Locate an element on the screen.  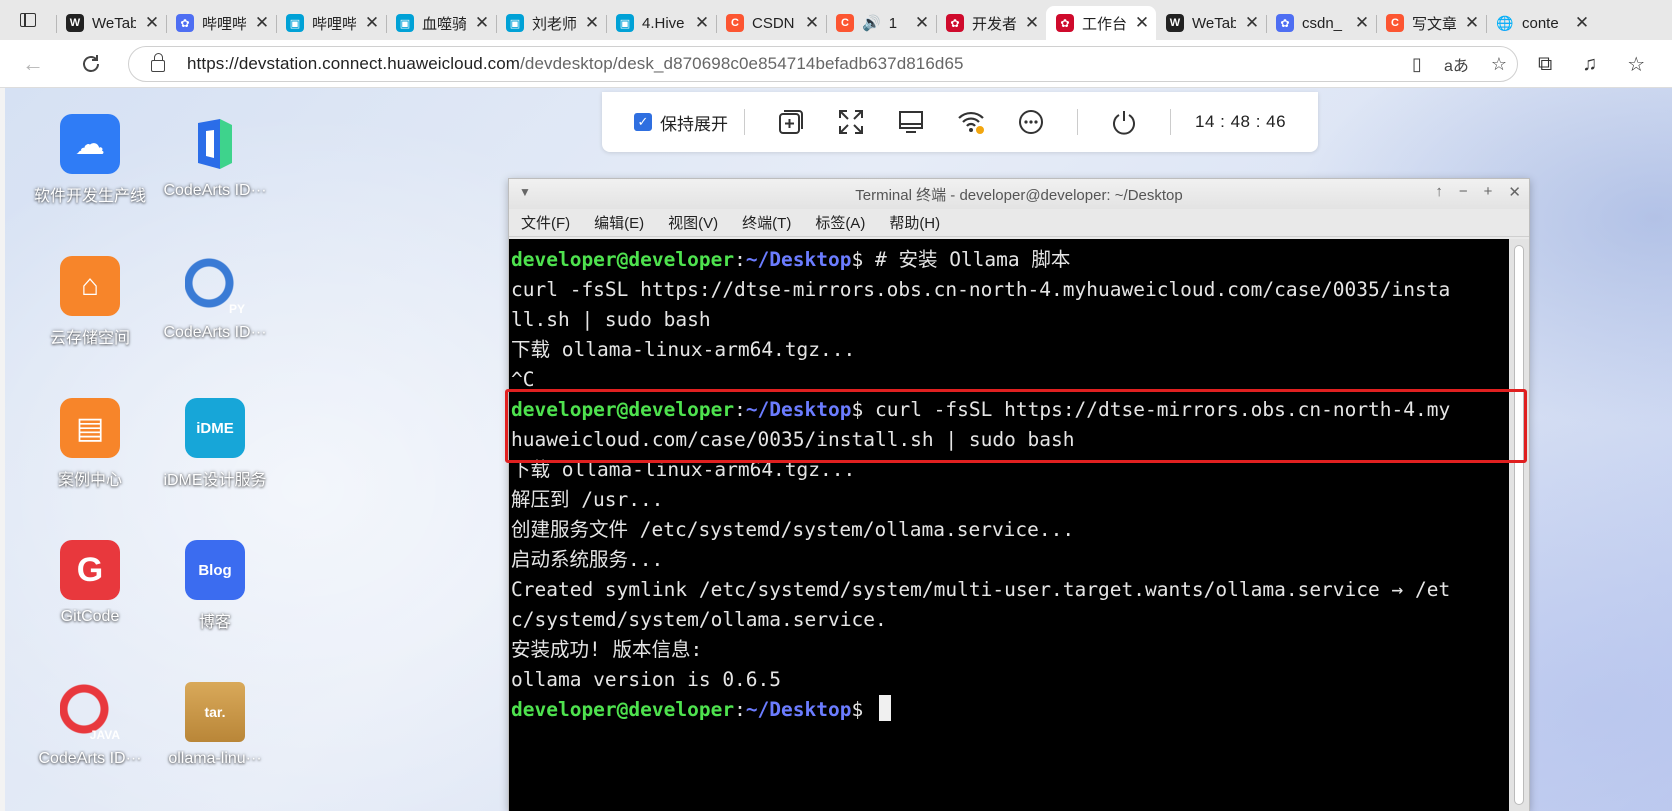
network-button is located at coordinates (971, 122).